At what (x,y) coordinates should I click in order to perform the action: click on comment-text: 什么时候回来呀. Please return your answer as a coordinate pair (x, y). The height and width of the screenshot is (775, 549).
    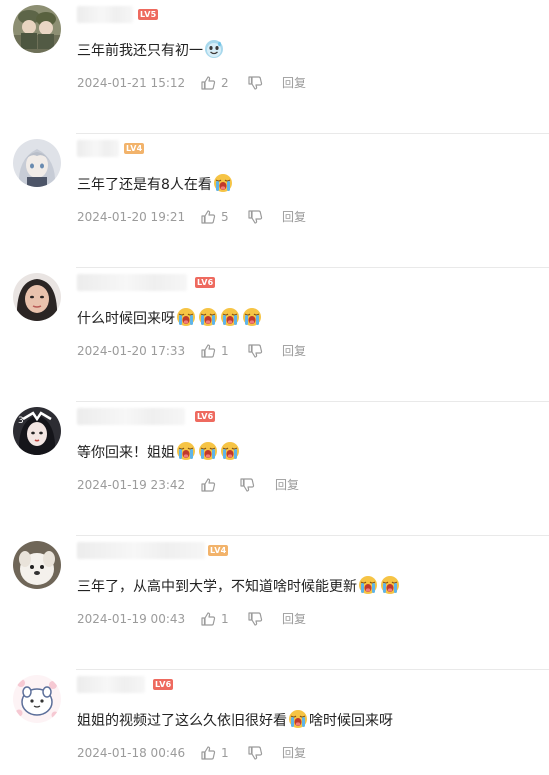
    Looking at the image, I should click on (170, 318).